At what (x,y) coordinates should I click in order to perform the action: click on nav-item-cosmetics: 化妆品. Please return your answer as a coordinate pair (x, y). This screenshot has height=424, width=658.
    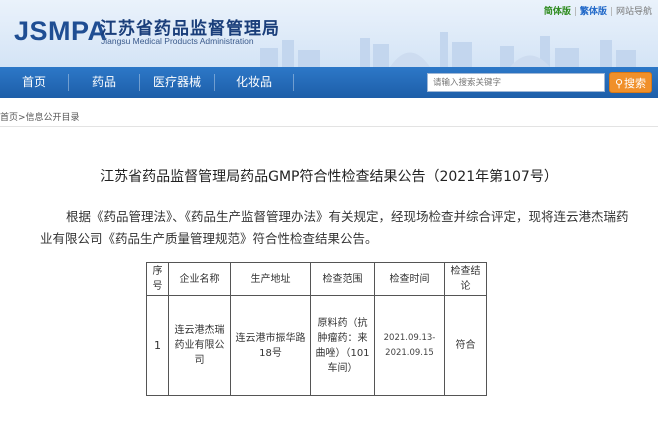
    Looking at the image, I should click on (254, 82).